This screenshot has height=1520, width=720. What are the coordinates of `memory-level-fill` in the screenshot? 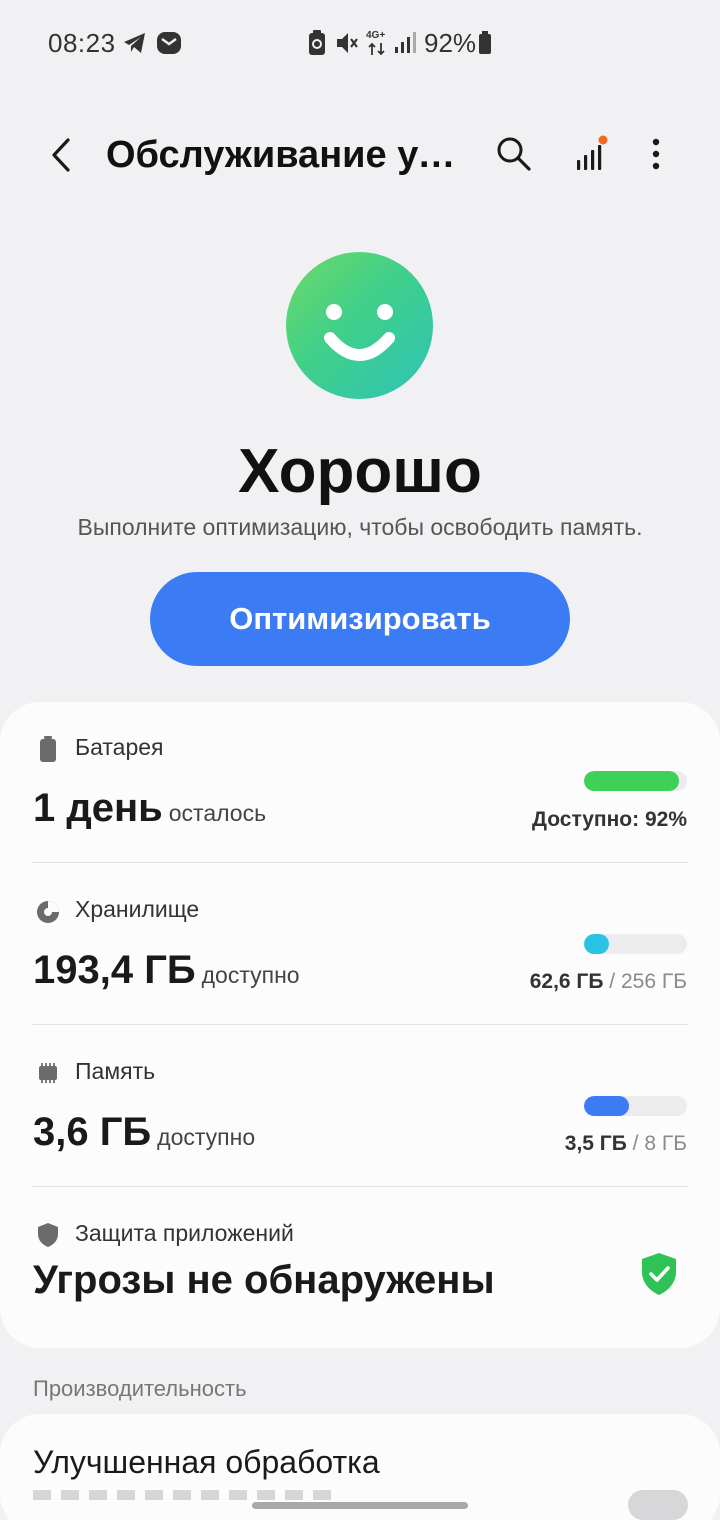 It's located at (607, 1106).